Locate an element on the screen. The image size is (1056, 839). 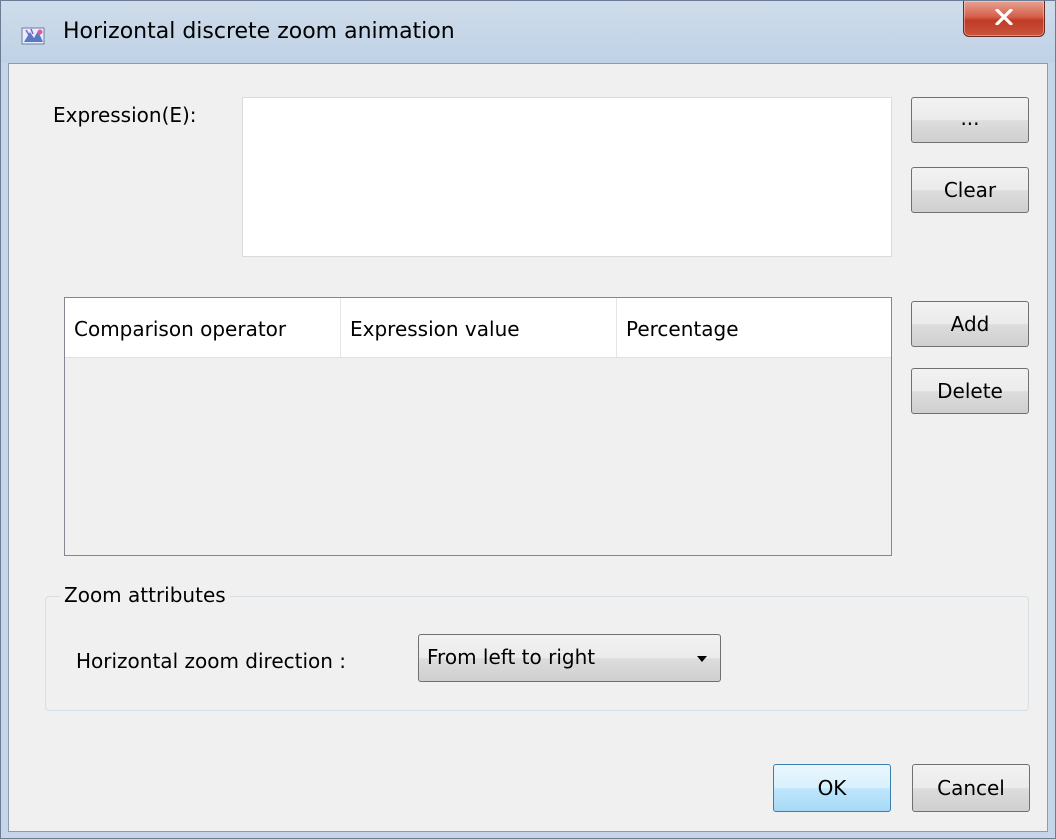
zoom-attributes-title: Zoom attributes is located at coordinates (145, 595).